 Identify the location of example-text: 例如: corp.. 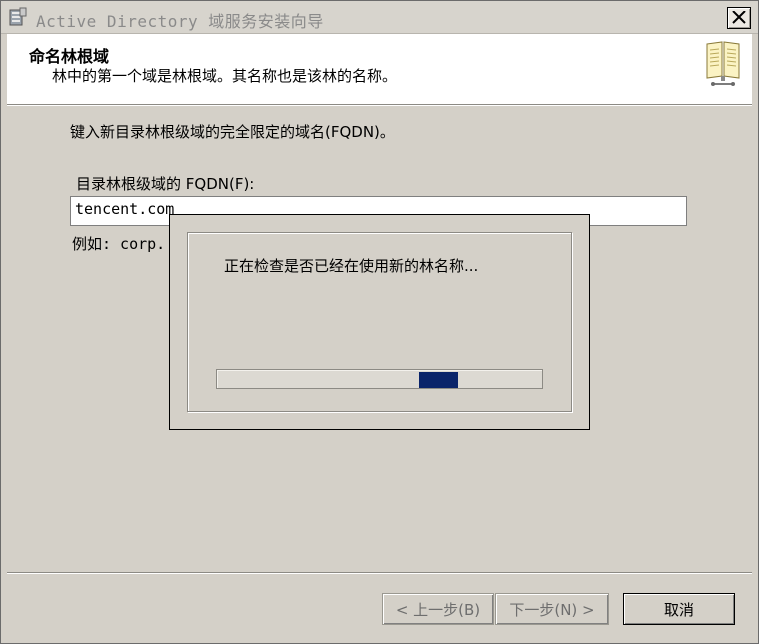
(119, 244).